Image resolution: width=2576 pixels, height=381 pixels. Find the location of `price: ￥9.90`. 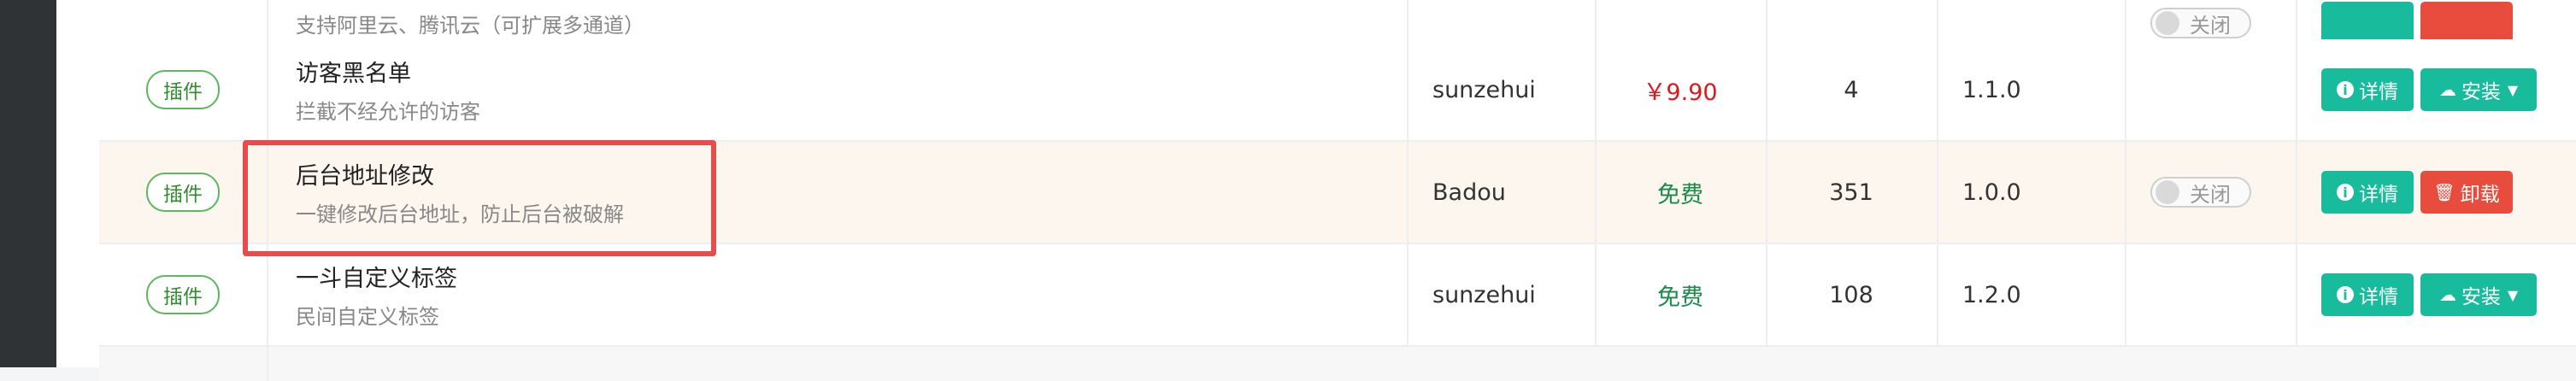

price: ￥9.90 is located at coordinates (1680, 93).